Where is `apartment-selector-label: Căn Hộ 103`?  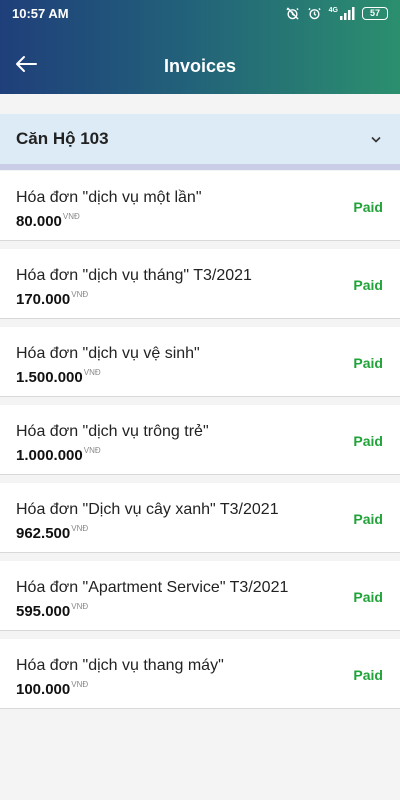 apartment-selector-label: Căn Hộ 103 is located at coordinates (62, 138).